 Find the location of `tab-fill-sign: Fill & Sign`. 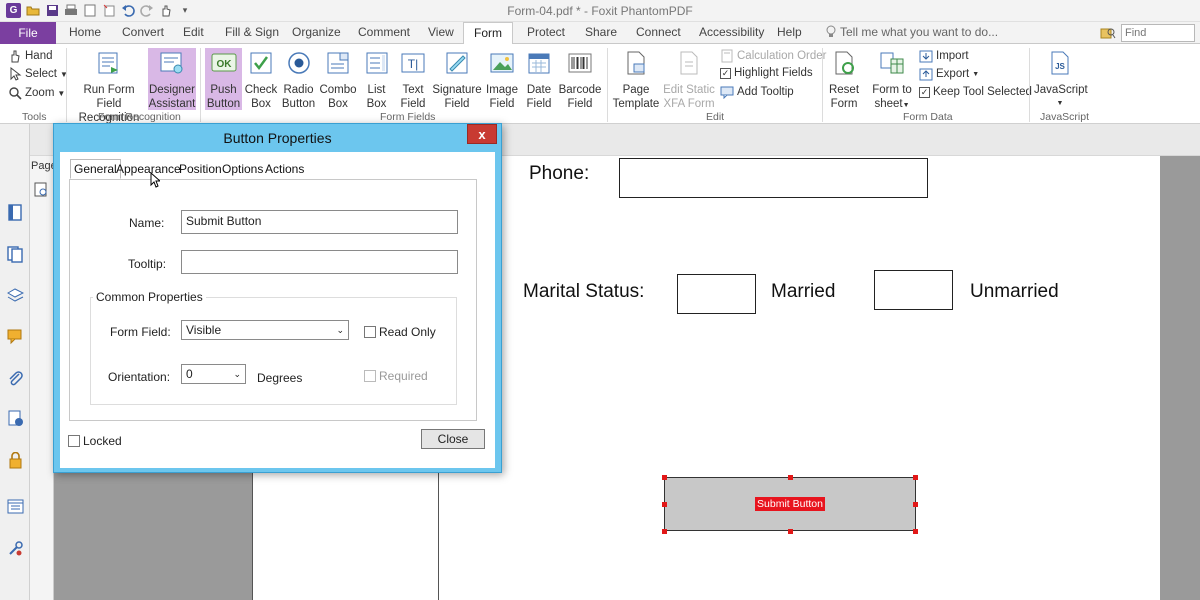

tab-fill-sign: Fill & Sign is located at coordinates (252, 32).